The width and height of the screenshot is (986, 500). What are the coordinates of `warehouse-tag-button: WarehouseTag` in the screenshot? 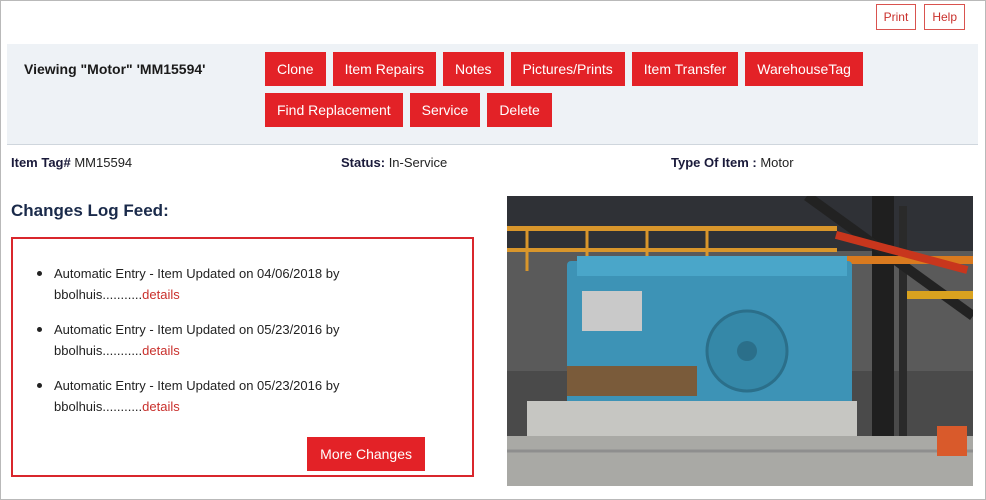 It's located at (804, 69).